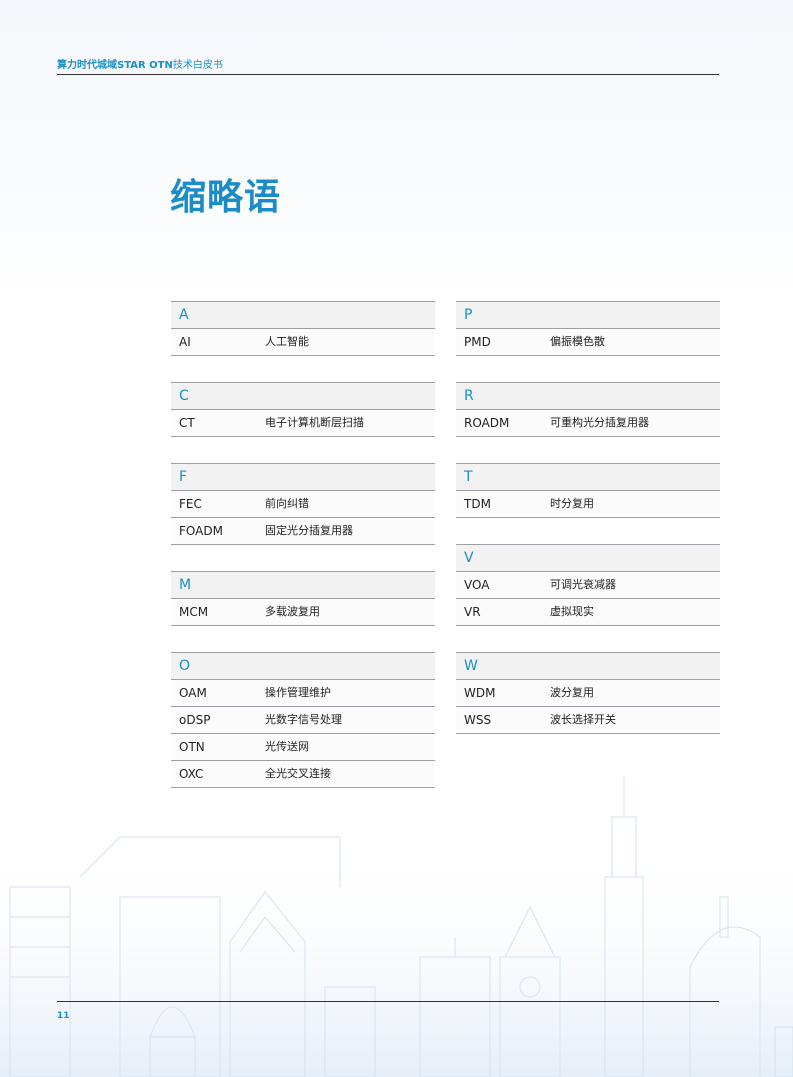 The height and width of the screenshot is (1077, 793). What do you see at coordinates (287, 746) in the screenshot?
I see `abbreviation-meaning: 光传送网` at bounding box center [287, 746].